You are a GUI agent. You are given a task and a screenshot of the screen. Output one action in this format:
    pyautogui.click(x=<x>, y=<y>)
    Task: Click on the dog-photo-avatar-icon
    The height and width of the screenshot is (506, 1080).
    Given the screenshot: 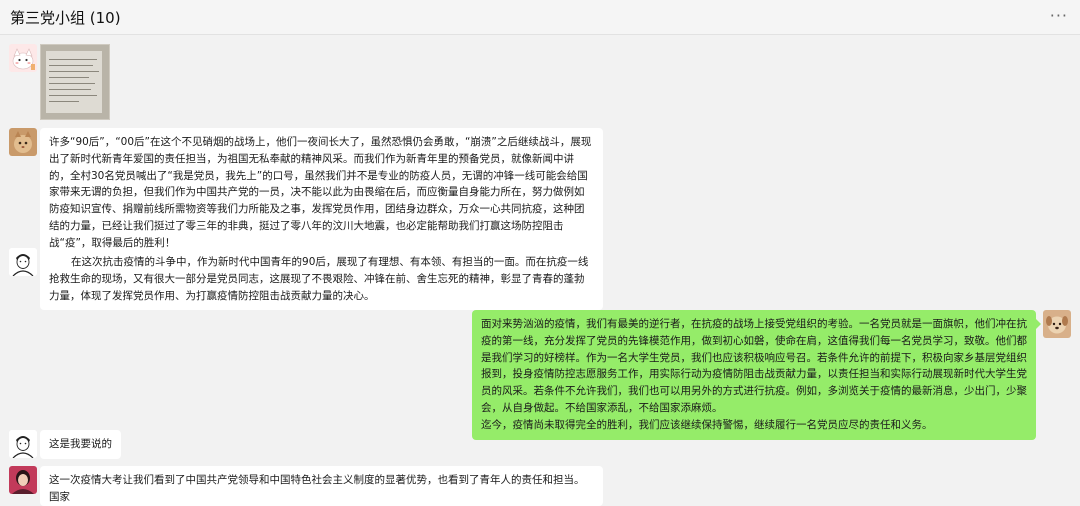 What is the action you would take?
    pyautogui.click(x=1057, y=324)
    